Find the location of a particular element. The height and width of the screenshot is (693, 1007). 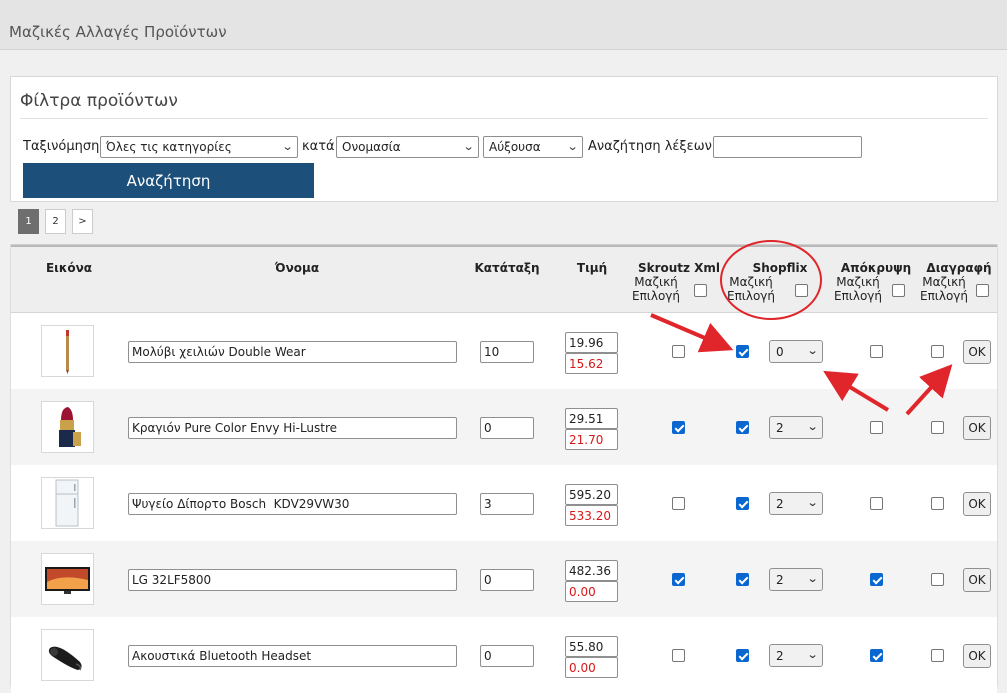

page-2-button: 2 is located at coordinates (55, 221).